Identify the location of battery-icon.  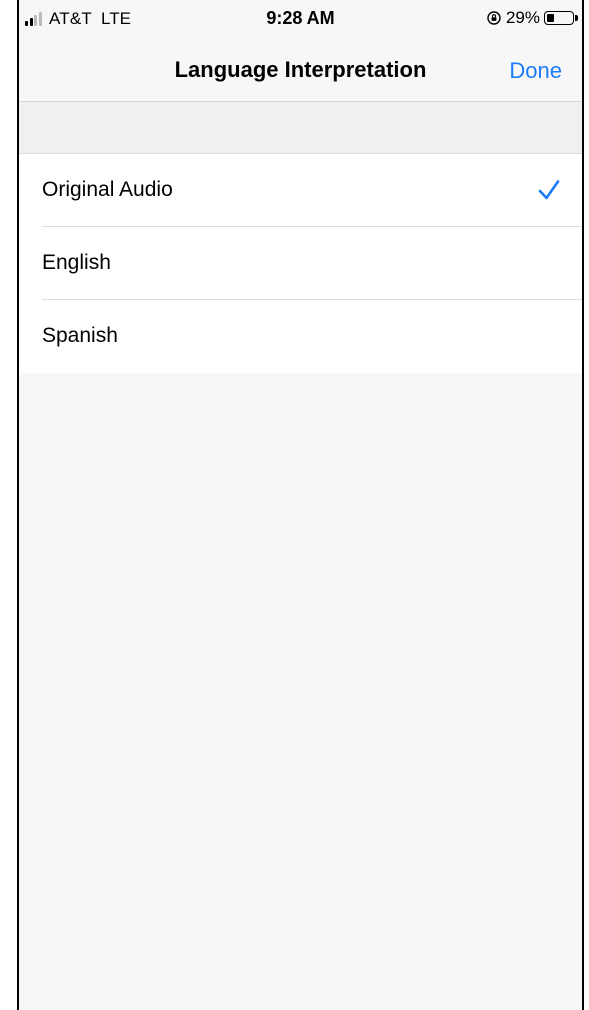
(561, 18).